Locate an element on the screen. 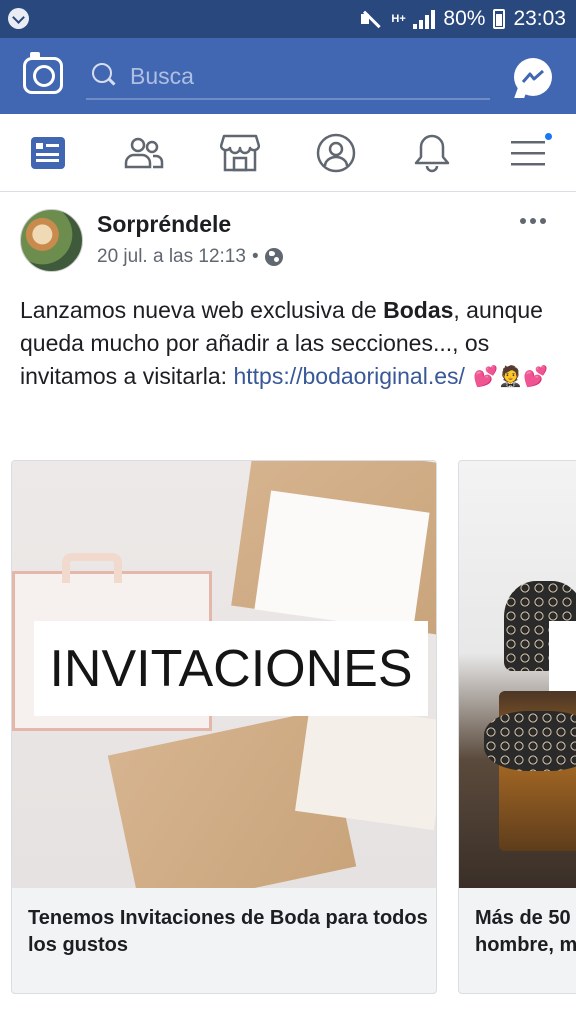 The width and height of the screenshot is (576, 1024). friends-icon is located at coordinates (144, 152).